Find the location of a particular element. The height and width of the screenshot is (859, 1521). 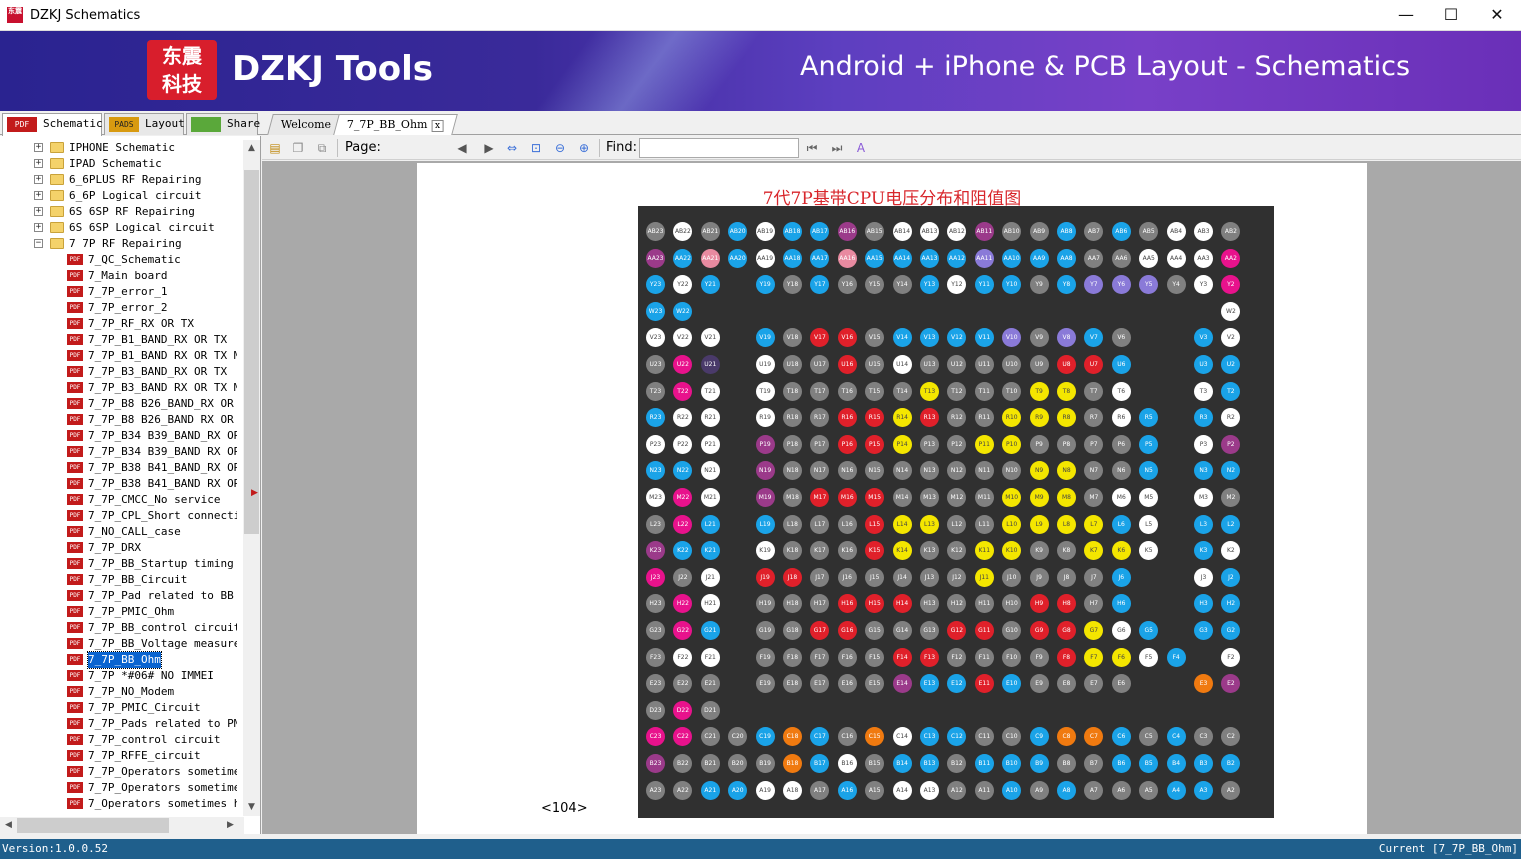

tree-file: PDF 7_7P_B34 B39_BAND_RX OR T is located at coordinates (118, 436).